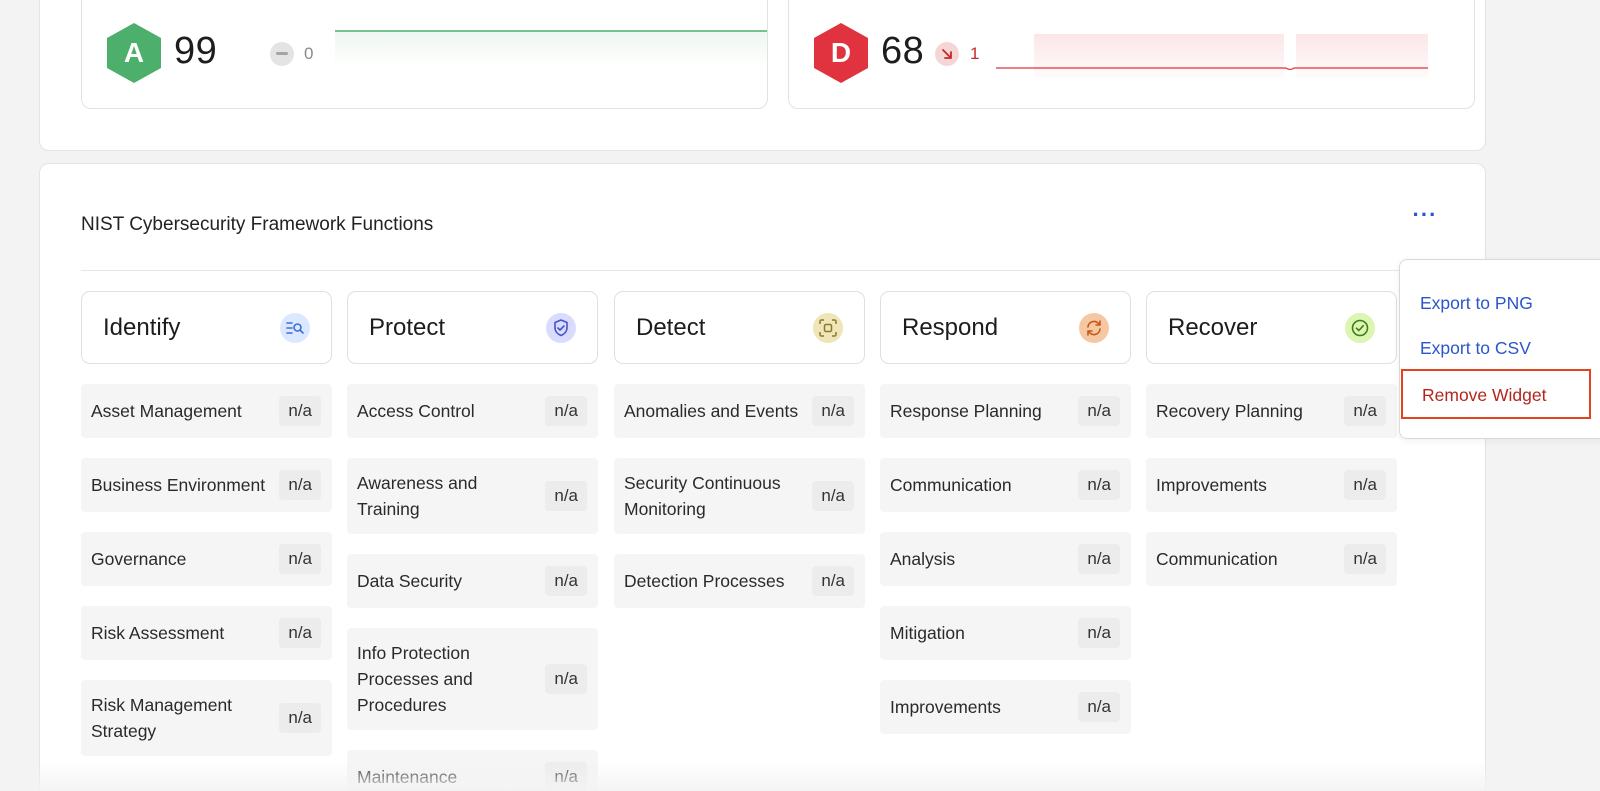 The height and width of the screenshot is (791, 1600). I want to click on column-title: Respond, so click(950, 327).